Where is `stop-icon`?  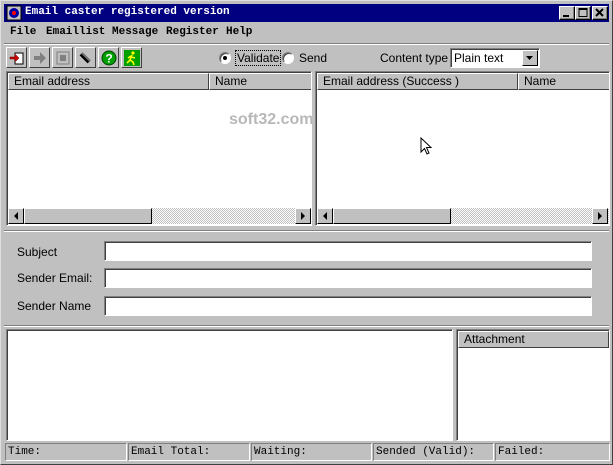 stop-icon is located at coordinates (63, 58).